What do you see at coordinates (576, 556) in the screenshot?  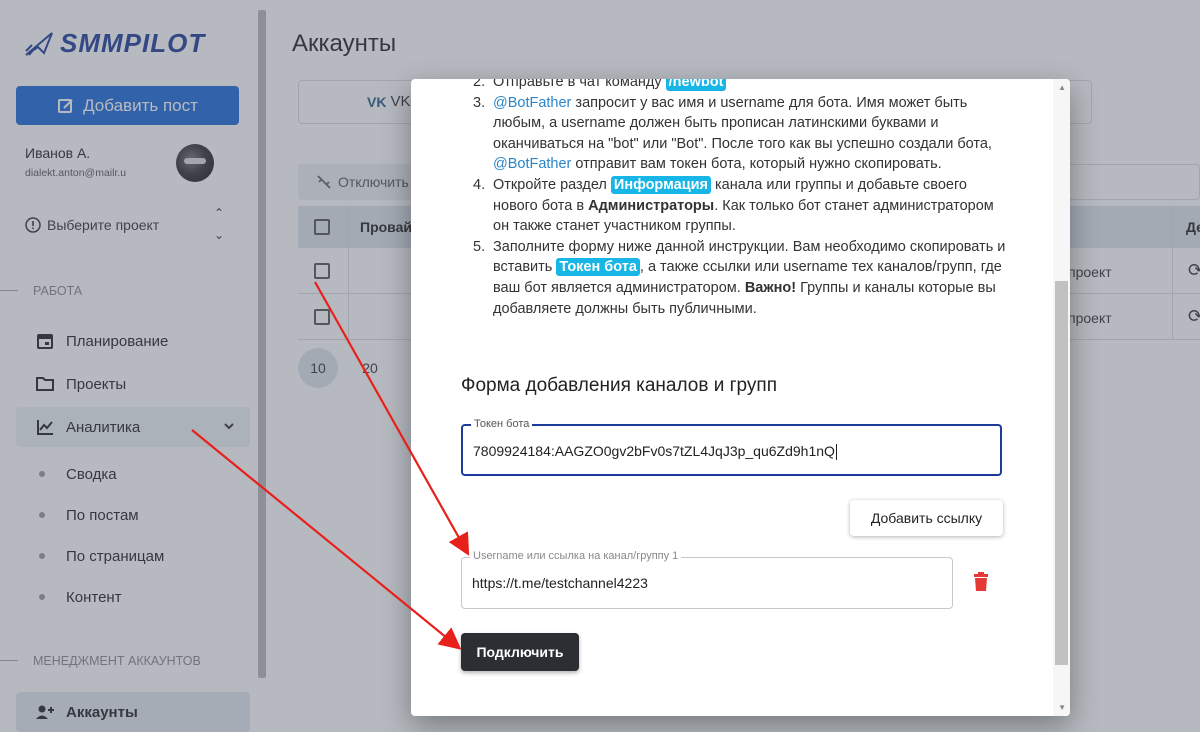 I see `channel-link-label: Username или ссылка на канал/группу 1` at bounding box center [576, 556].